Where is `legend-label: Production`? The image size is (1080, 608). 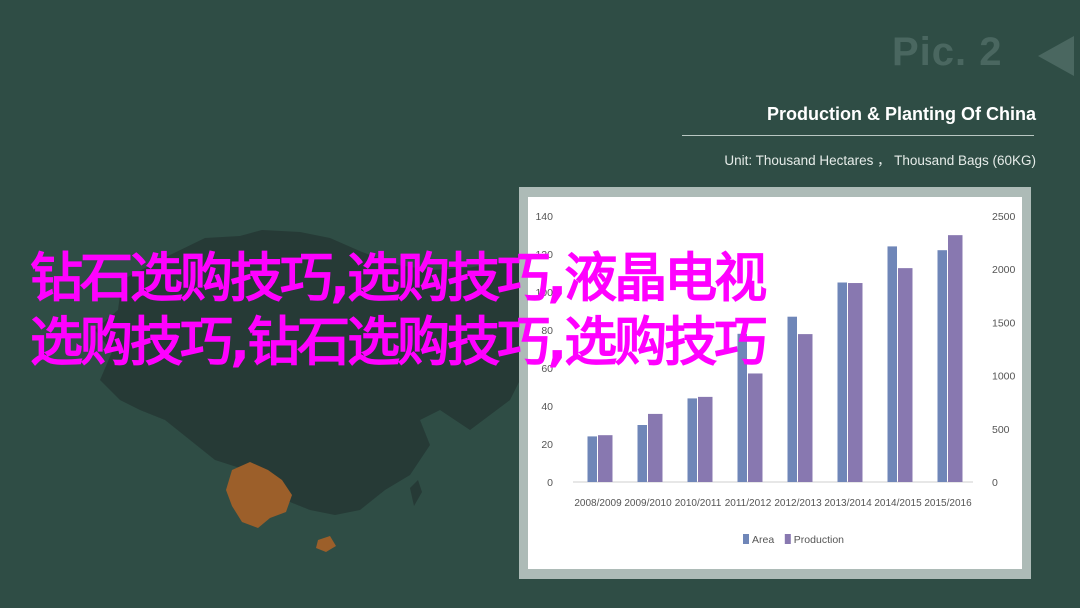 legend-label: Production is located at coordinates (819, 540).